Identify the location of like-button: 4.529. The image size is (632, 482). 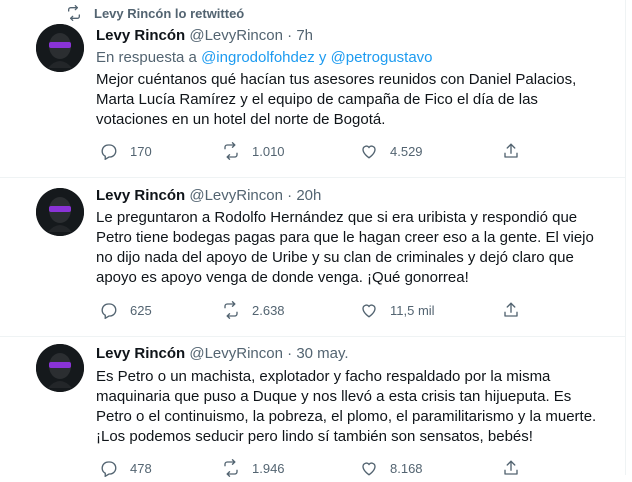
(391, 151).